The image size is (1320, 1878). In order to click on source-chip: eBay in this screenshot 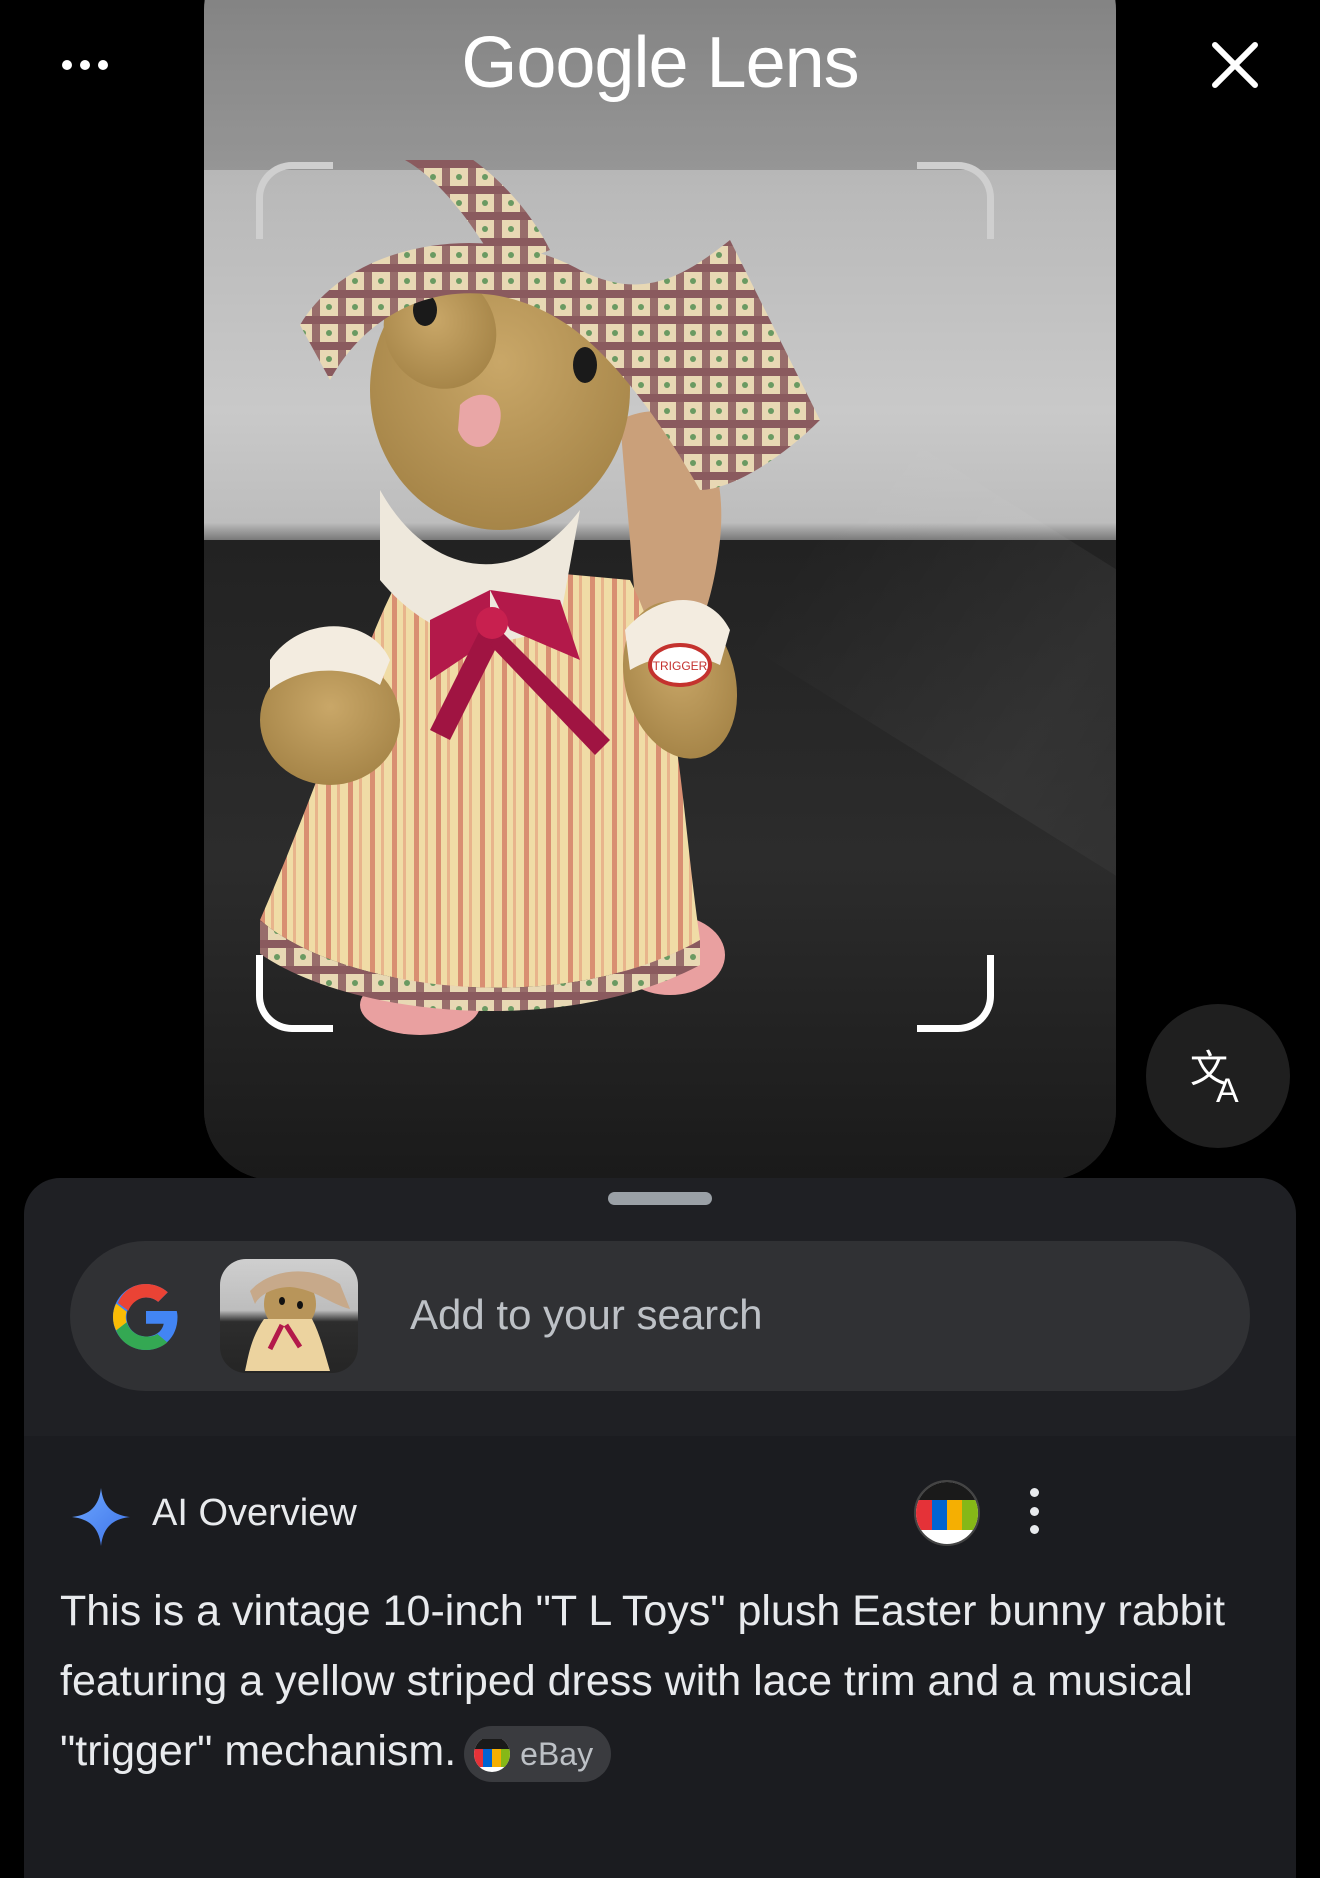, I will do `click(538, 1753)`.